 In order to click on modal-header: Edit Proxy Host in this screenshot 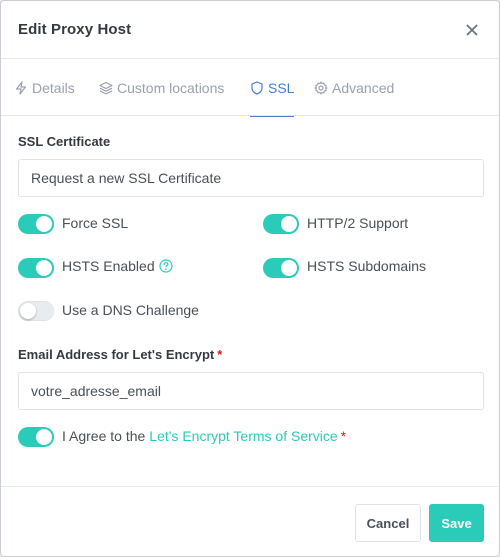, I will do `click(250, 30)`.